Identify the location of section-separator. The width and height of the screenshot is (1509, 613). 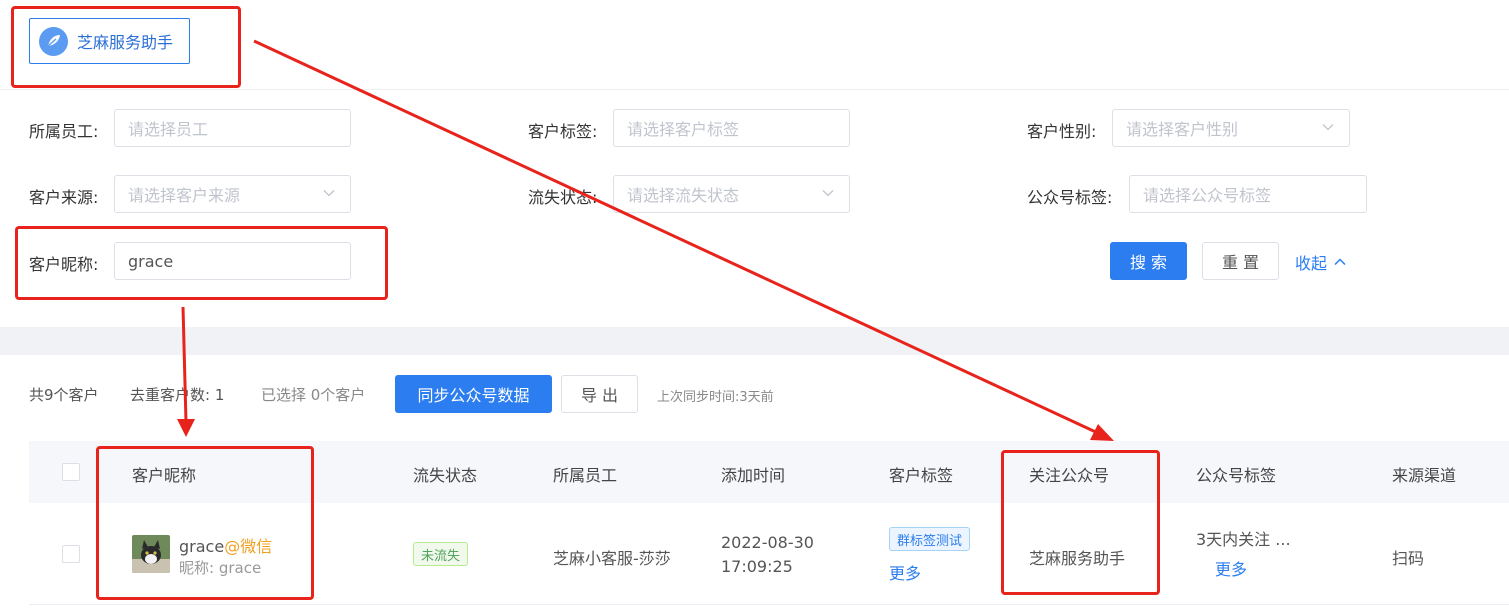
(754, 341).